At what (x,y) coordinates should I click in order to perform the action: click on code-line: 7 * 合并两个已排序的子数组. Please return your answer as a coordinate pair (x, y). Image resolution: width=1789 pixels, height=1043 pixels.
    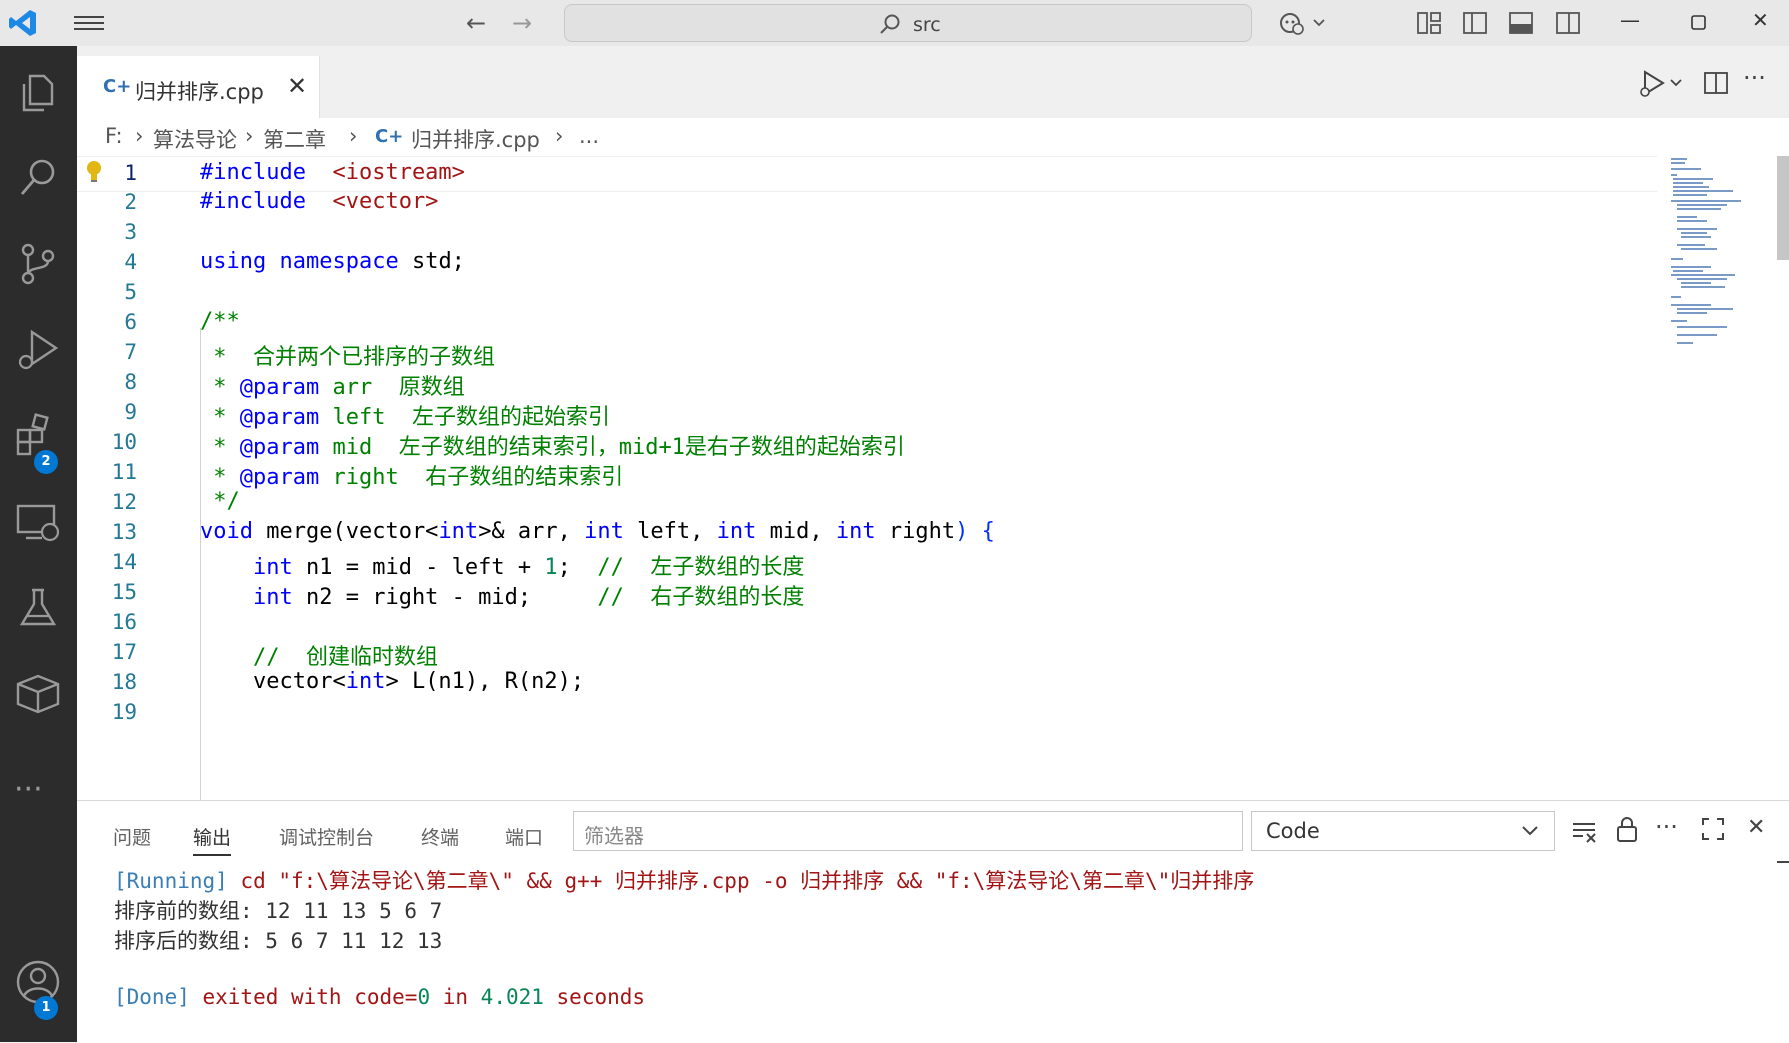
    Looking at the image, I should click on (867, 353).